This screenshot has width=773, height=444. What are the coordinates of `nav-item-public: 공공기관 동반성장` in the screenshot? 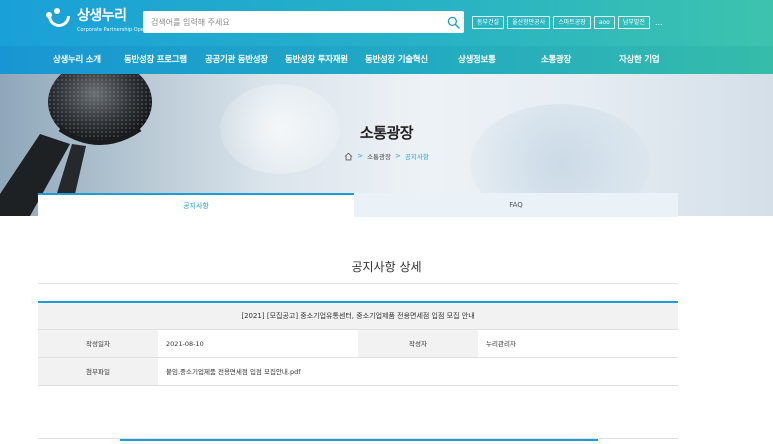 It's located at (236, 60).